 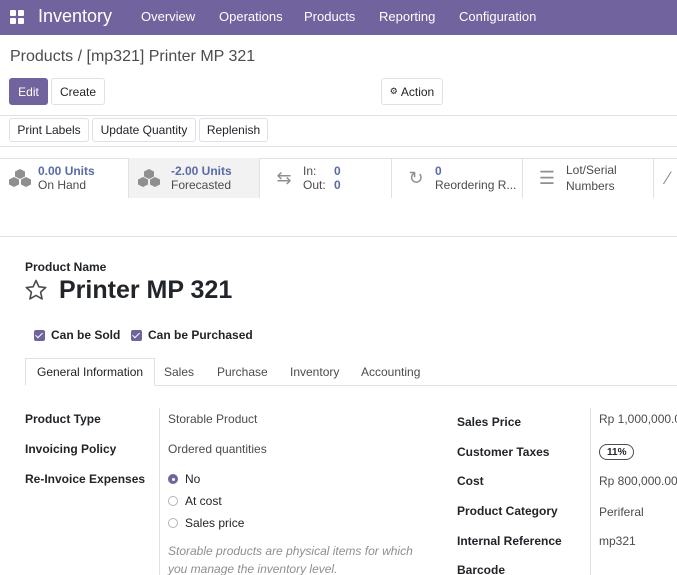 I want to click on list-icon: ☰, so click(x=547, y=178).